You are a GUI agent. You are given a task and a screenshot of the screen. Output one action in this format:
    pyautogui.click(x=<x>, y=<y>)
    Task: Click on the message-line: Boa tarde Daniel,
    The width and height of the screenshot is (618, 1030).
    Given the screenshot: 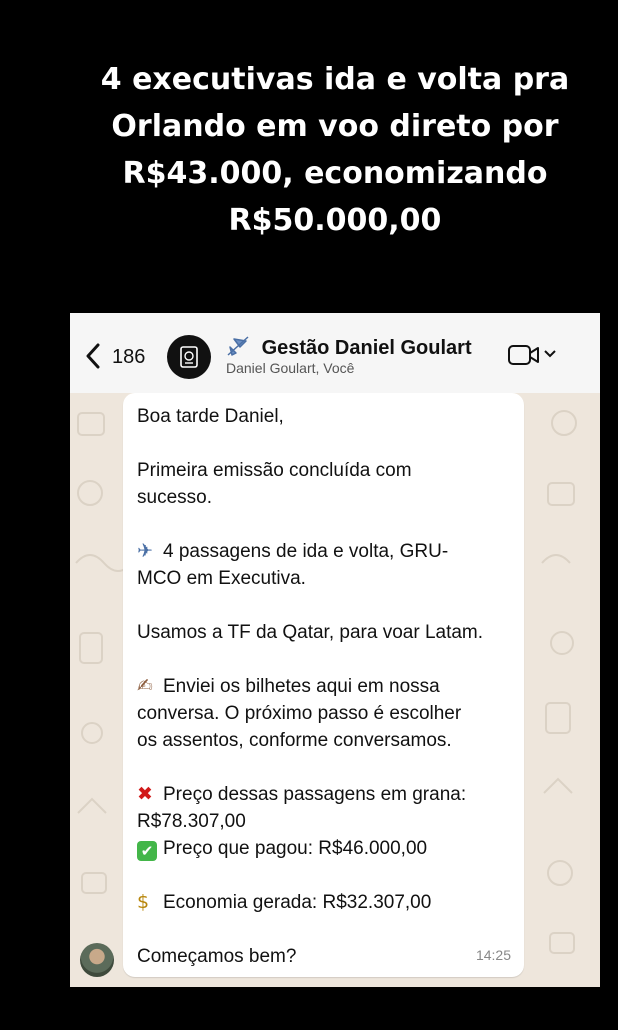 What is the action you would take?
    pyautogui.click(x=210, y=416)
    